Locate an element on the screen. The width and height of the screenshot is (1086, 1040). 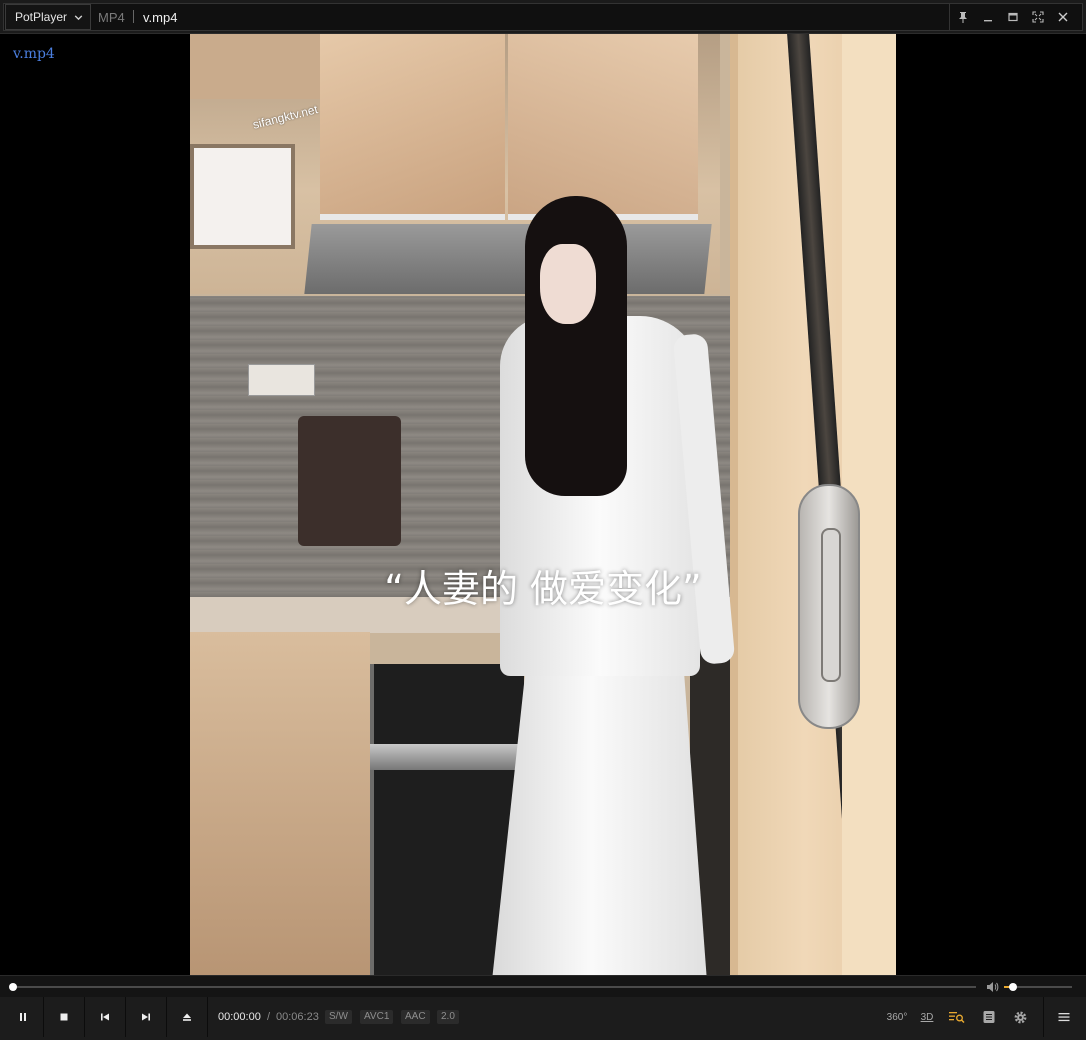
3d-button: 3D is located at coordinates (927, 1017).